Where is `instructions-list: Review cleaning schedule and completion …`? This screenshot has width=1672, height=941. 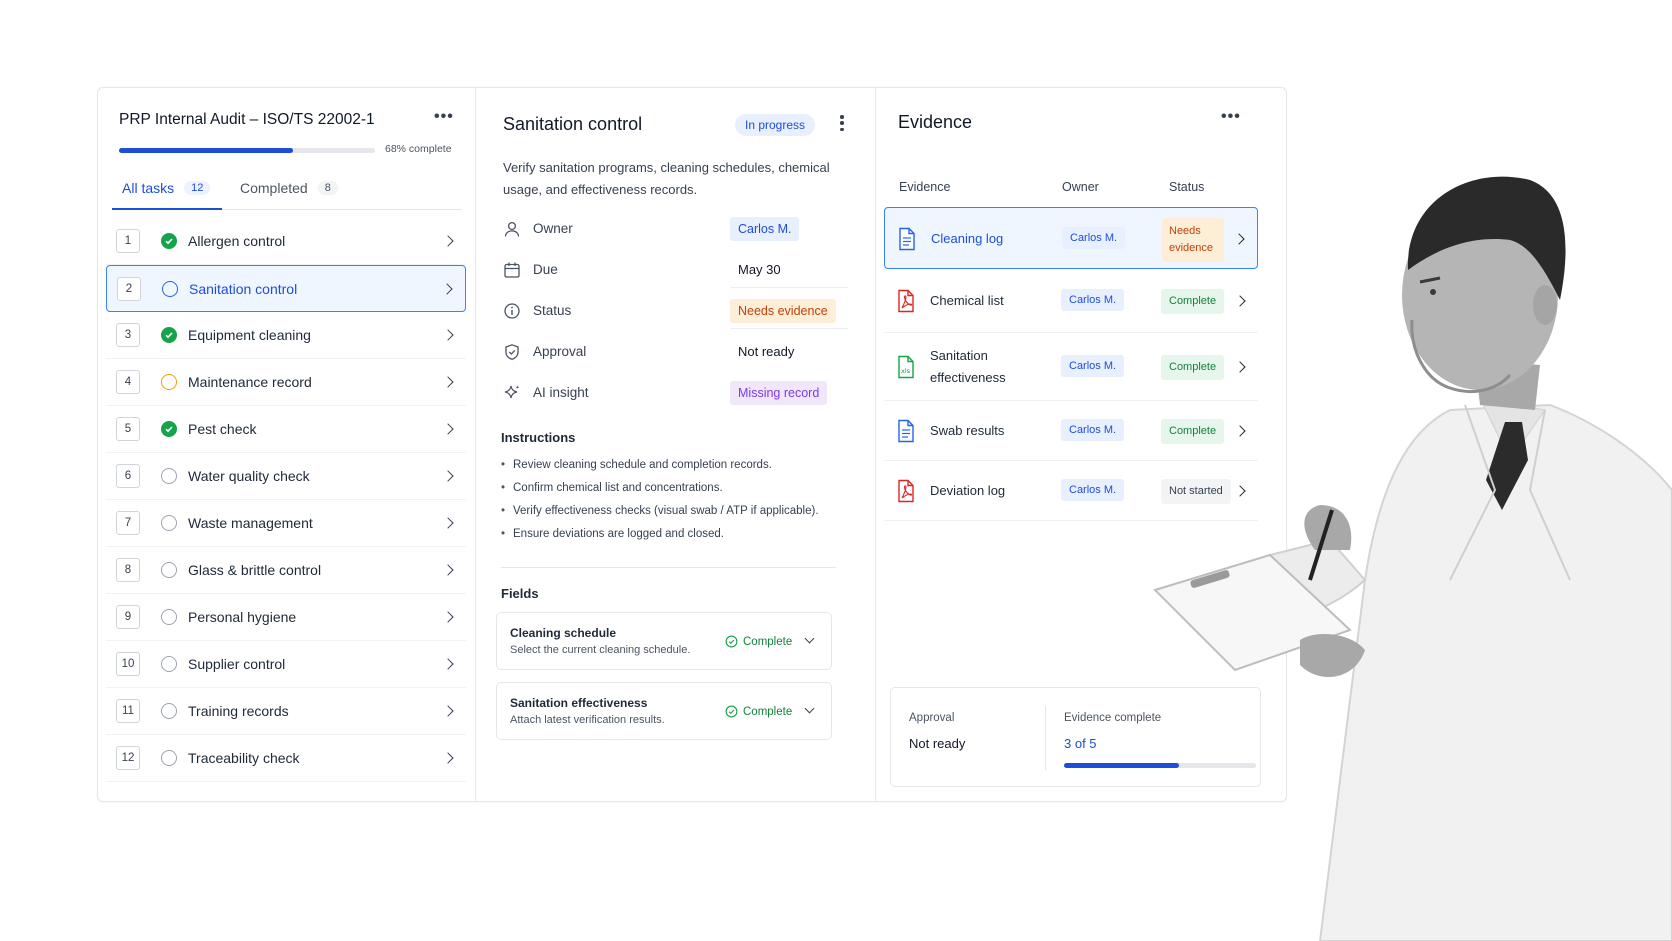
instructions-list: Review cleaning schedule and completion … is located at coordinates (676, 505).